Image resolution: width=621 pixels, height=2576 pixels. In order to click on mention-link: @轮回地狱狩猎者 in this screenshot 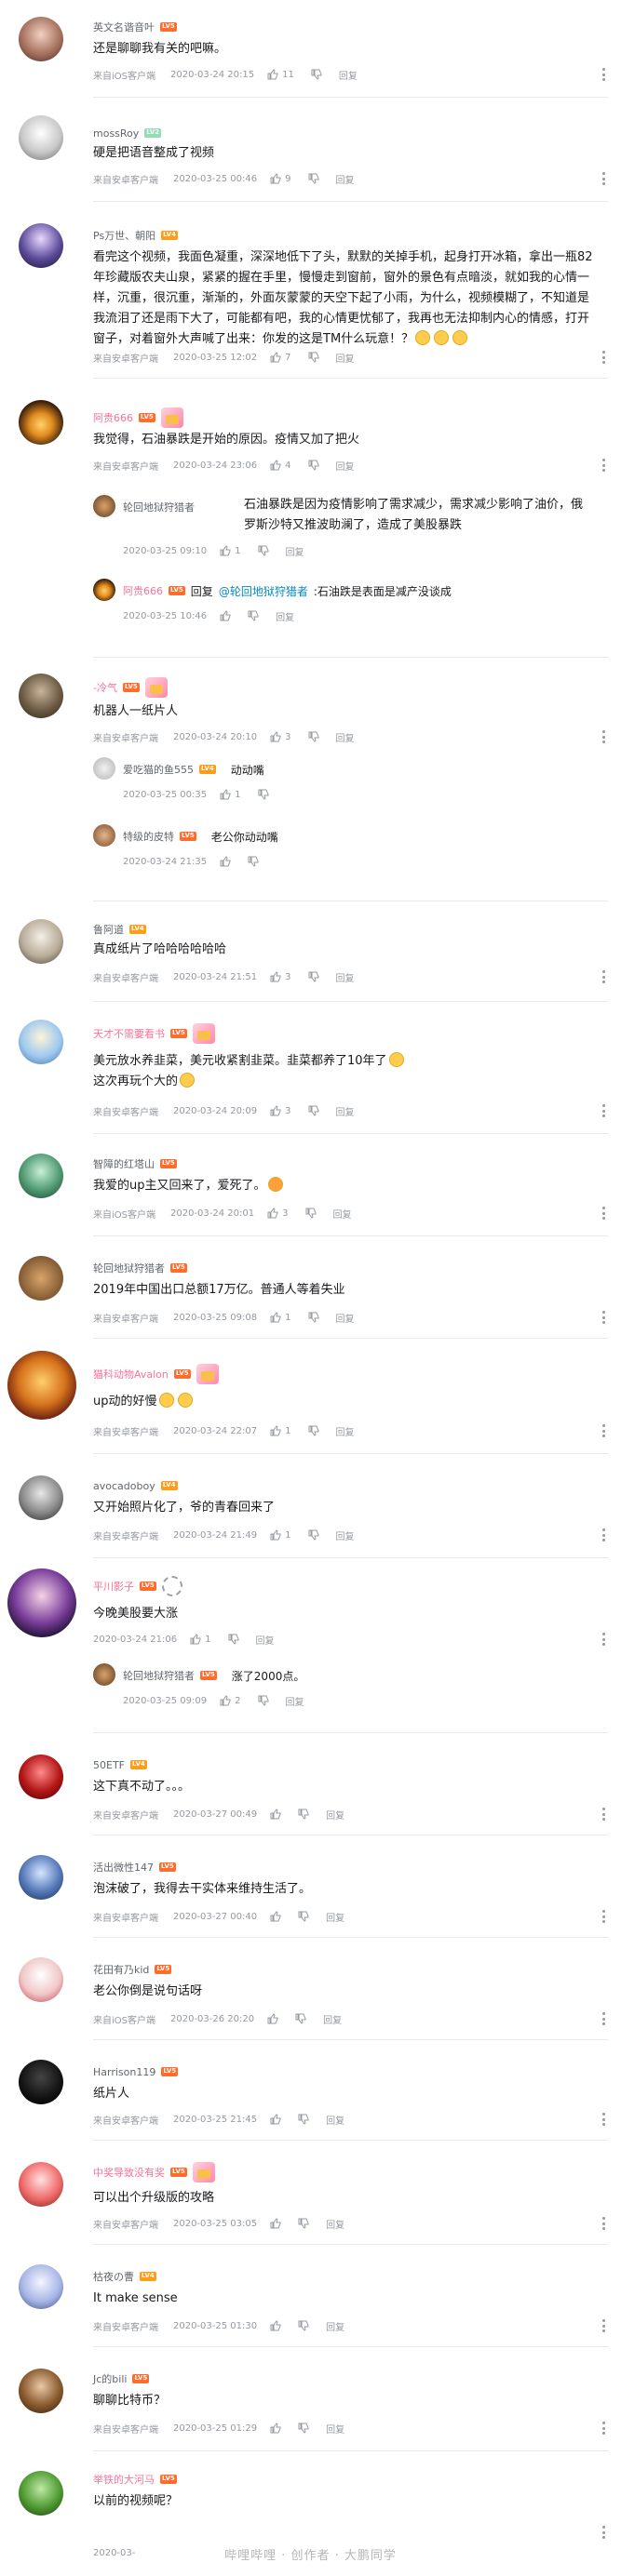, I will do `click(263, 591)`.